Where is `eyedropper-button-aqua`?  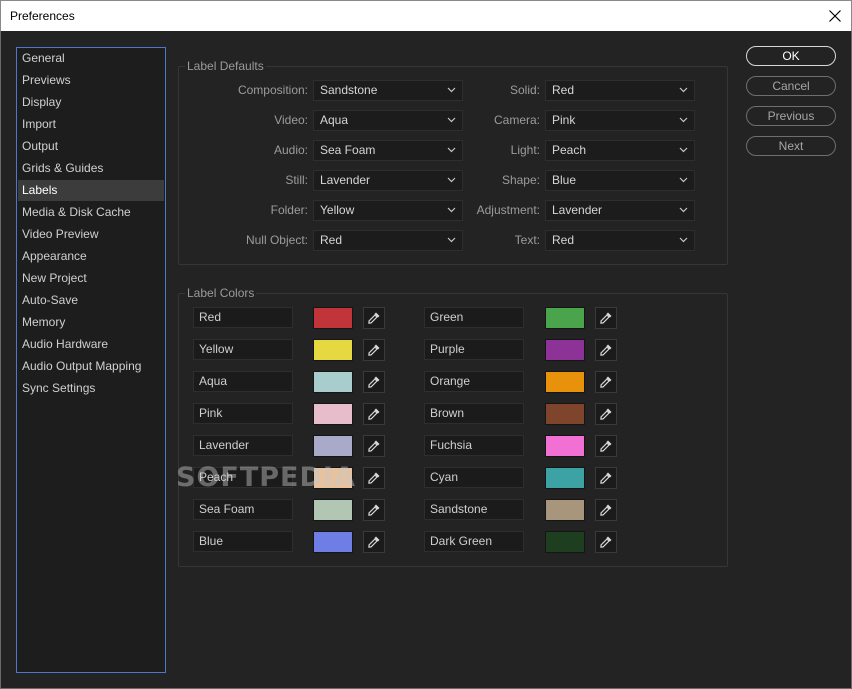
eyedropper-button-aqua is located at coordinates (374, 382).